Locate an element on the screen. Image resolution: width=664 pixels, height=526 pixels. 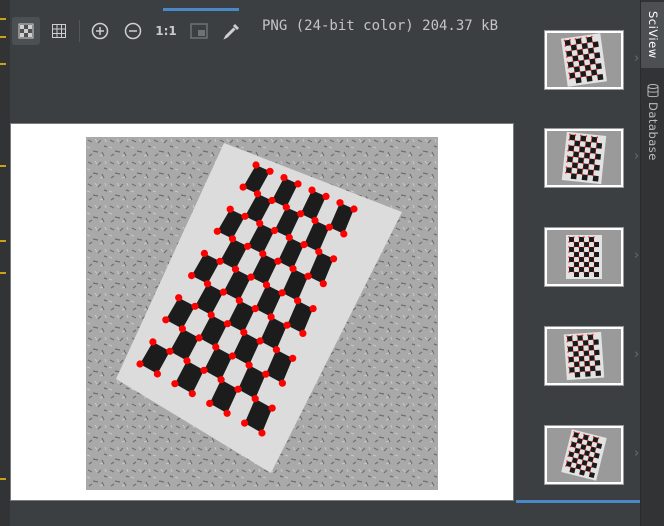
image-toolbar: 1:1 is located at coordinates (131, 31).